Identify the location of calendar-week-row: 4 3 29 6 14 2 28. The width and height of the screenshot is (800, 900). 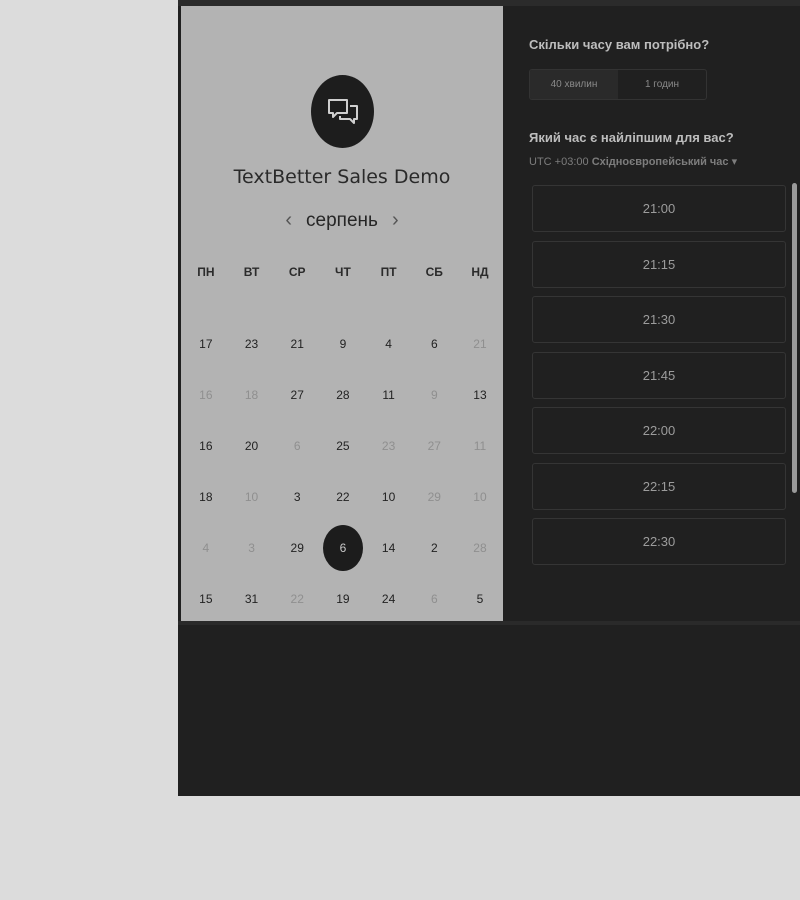
(343, 547).